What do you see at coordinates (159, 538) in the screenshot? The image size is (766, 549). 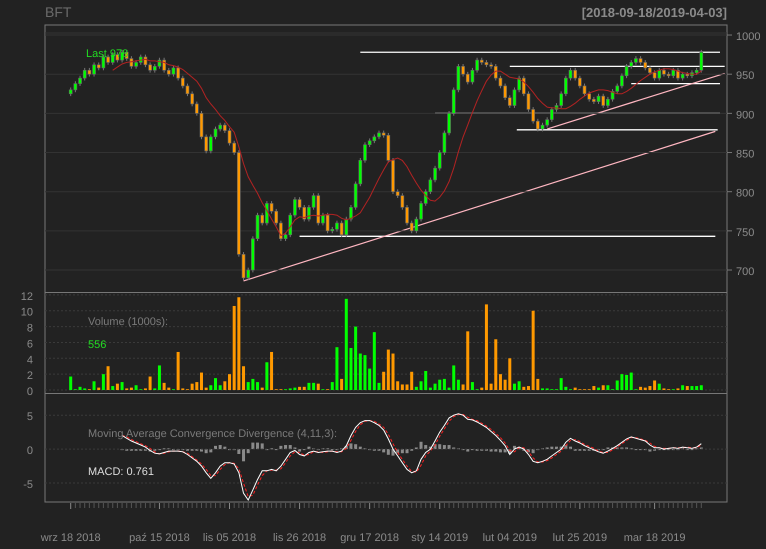 I see `x-axis-label: paź 15 2018` at bounding box center [159, 538].